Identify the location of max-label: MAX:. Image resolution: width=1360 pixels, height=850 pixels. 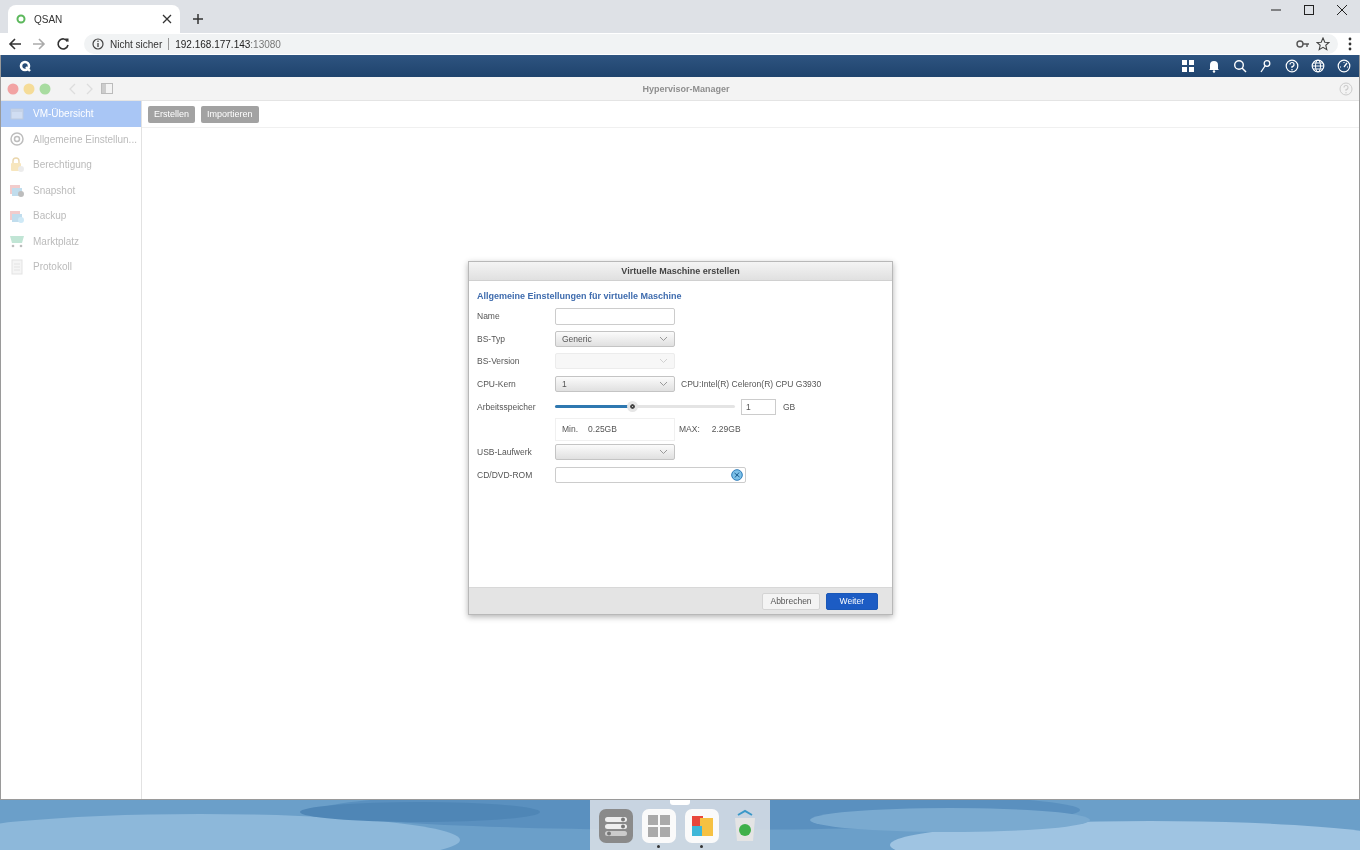
(689, 429).